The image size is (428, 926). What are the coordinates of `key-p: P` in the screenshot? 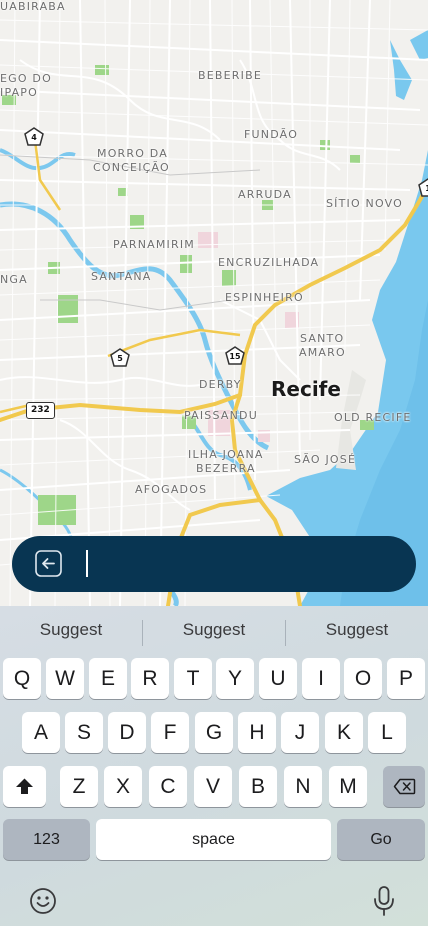 It's located at (406, 678).